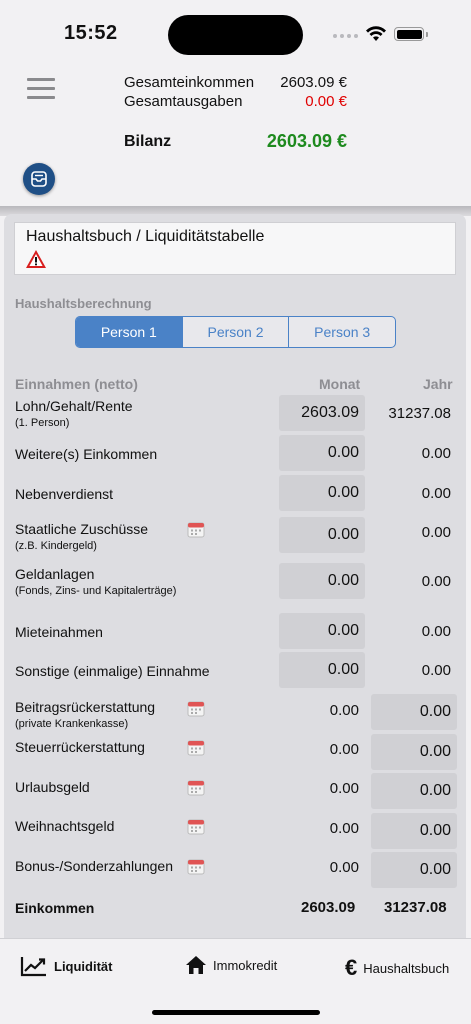  Describe the element at coordinates (322, 535) in the screenshot. I see `input-zuschuesse-monat: 0.00` at that location.